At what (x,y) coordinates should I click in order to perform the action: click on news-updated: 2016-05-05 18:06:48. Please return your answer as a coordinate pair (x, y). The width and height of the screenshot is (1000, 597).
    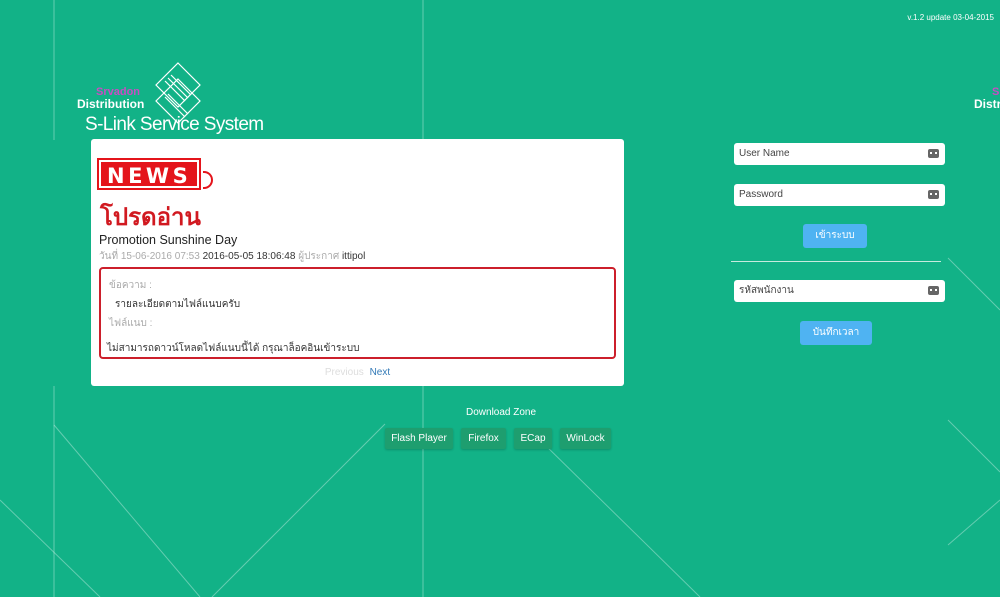
    Looking at the image, I should click on (249, 256).